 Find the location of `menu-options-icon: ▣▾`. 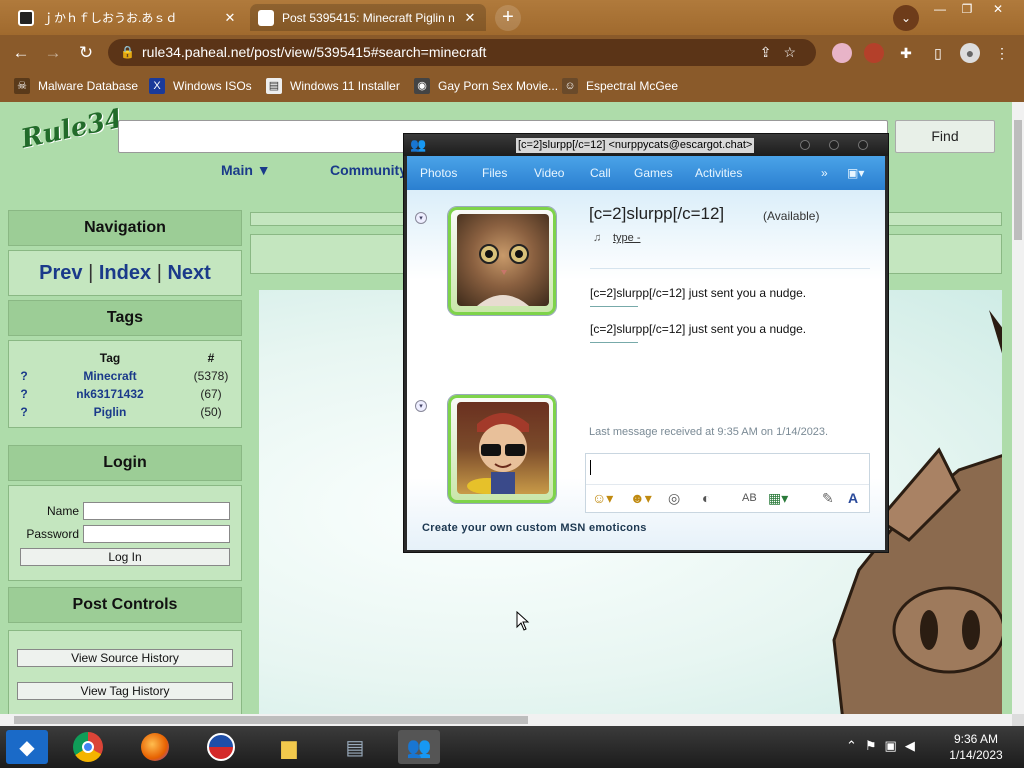

menu-options-icon: ▣▾ is located at coordinates (855, 173).